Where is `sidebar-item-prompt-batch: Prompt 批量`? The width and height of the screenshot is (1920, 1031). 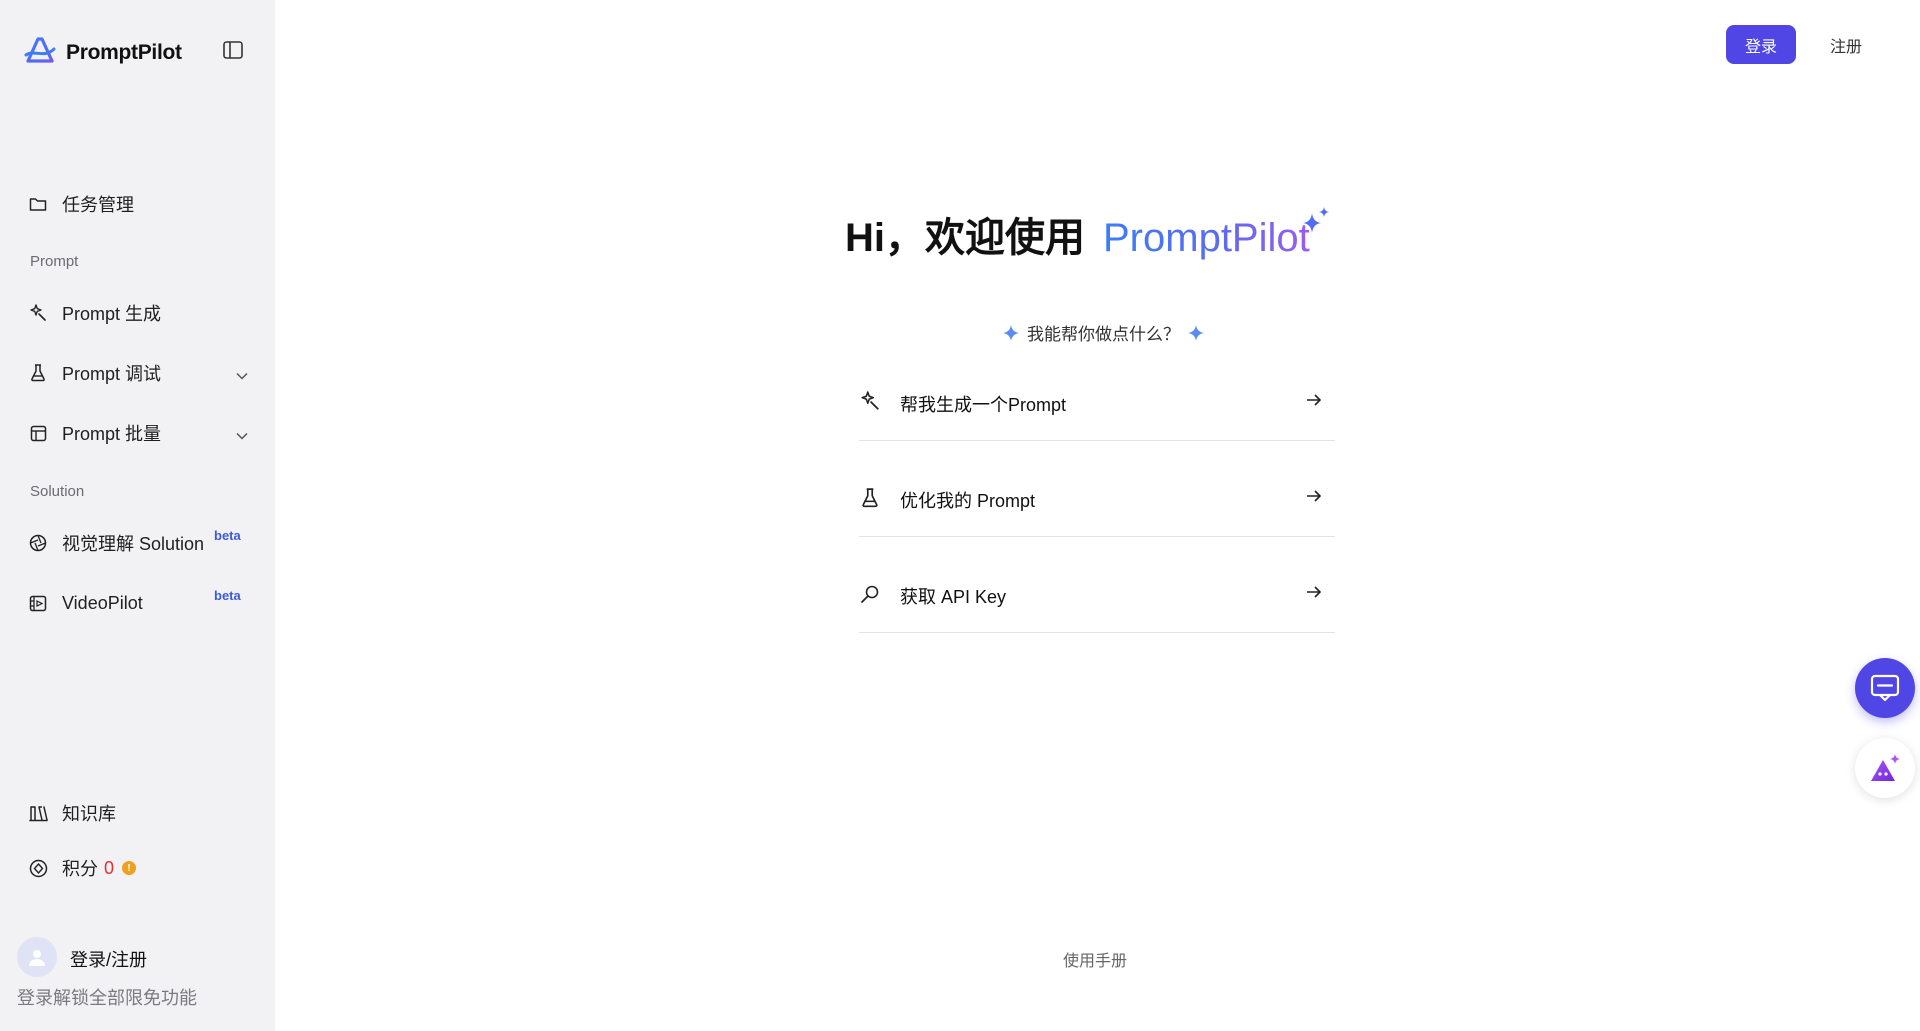
sidebar-item-prompt-batch: Prompt 批量 is located at coordinates (138, 433).